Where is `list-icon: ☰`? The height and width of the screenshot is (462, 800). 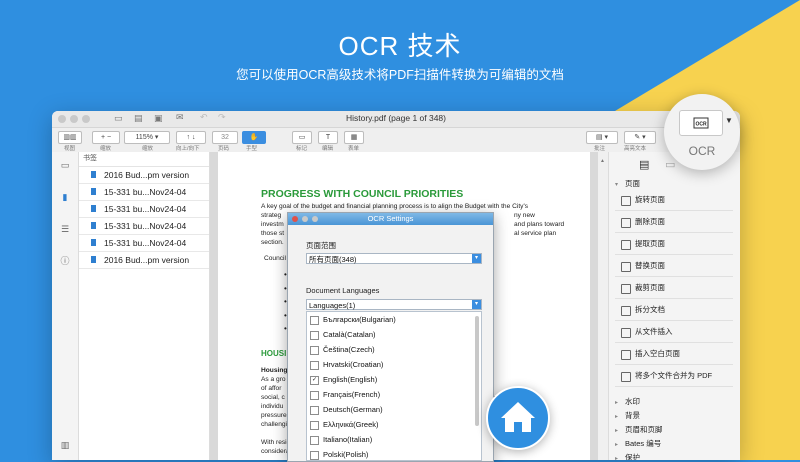
list-icon: ☰ is located at coordinates (65, 229).